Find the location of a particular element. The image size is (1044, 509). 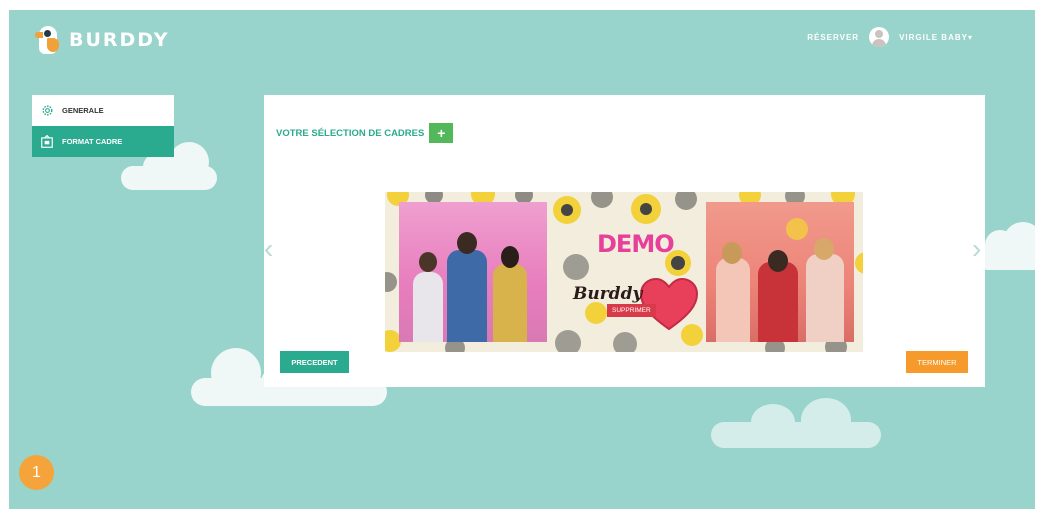

frame-icon is located at coordinates (47, 141).